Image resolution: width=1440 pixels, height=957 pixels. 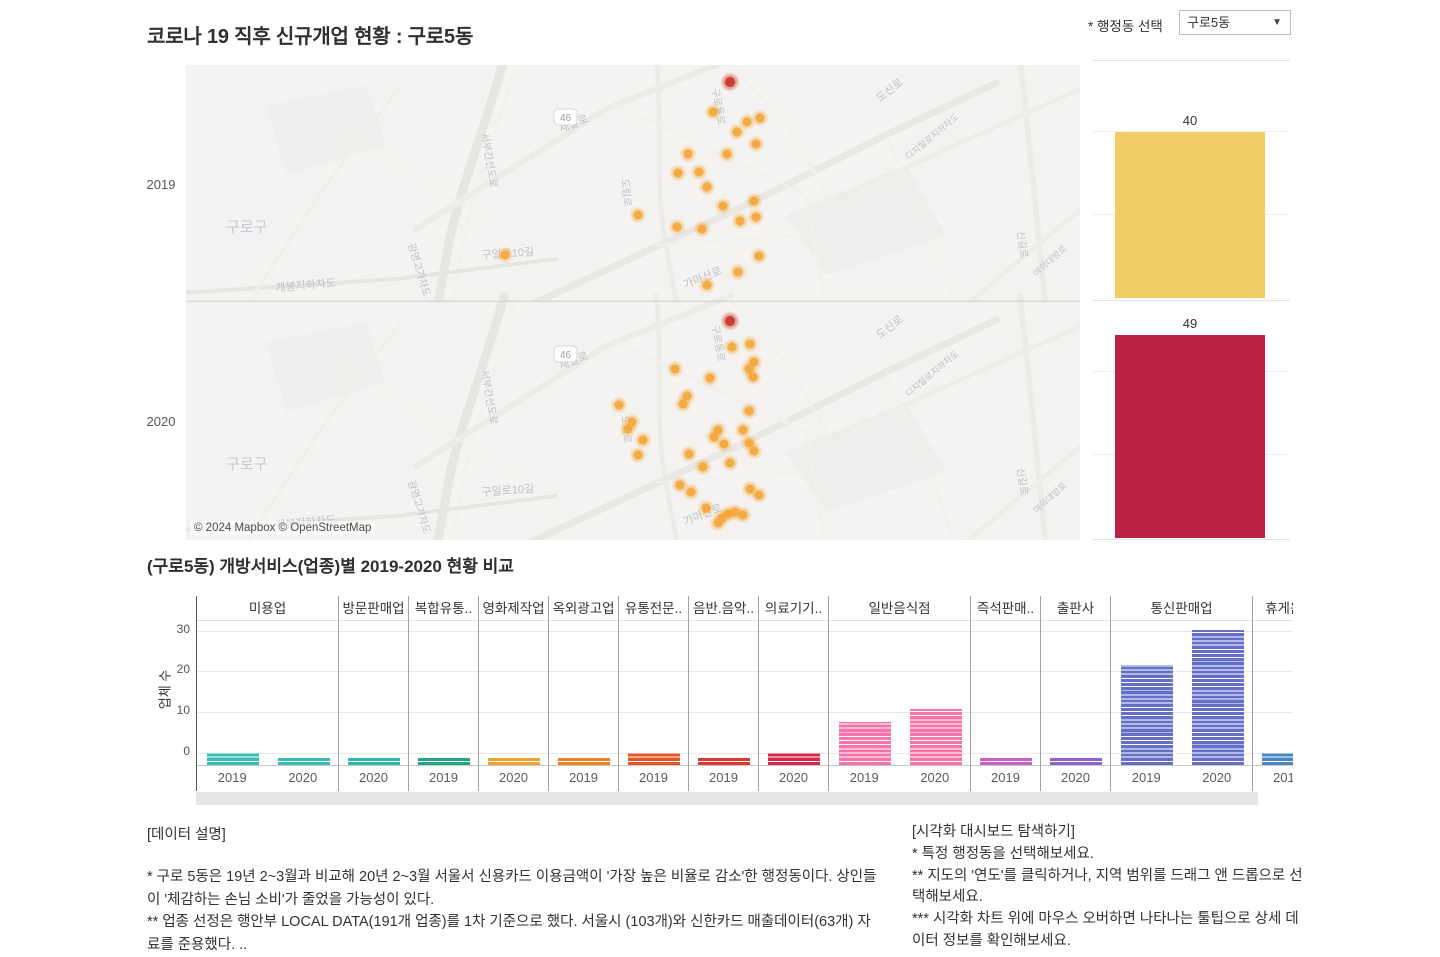 I want to click on panel-year-row: 2019 2020, so click(x=1181, y=777).